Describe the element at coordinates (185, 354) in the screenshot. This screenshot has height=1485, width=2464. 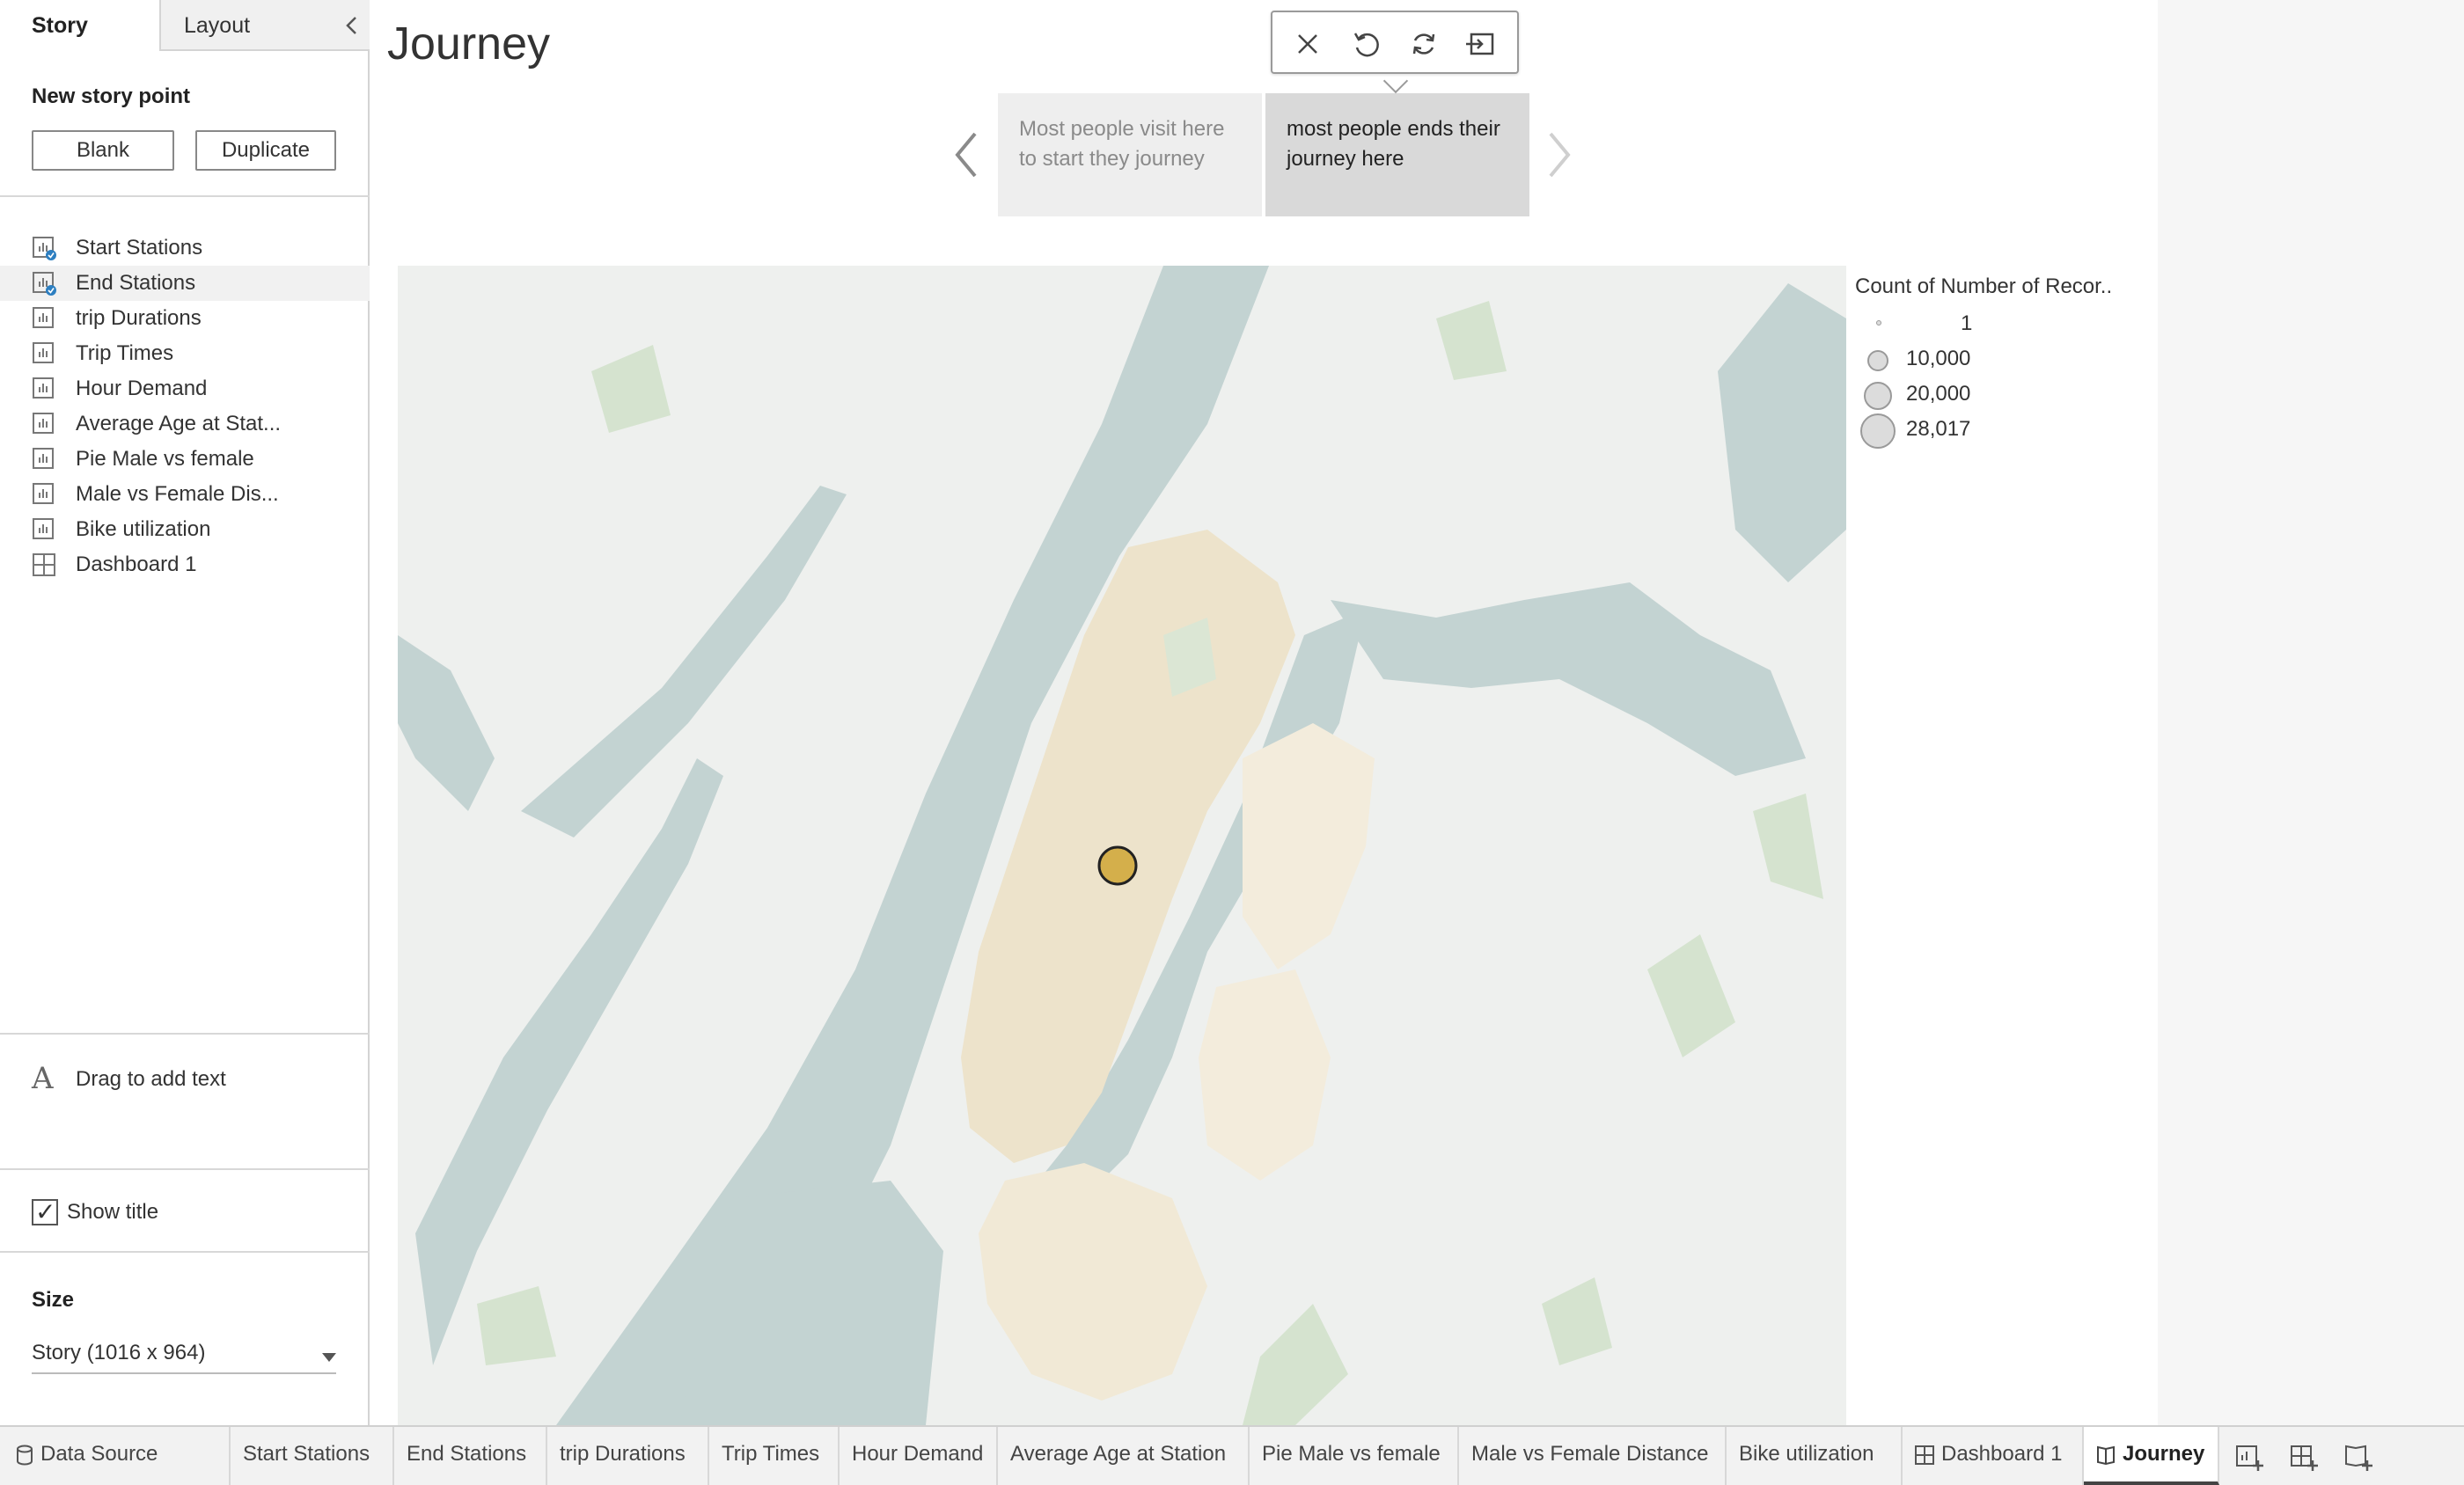
I see `sheet-item-trip-times: Trip Times` at that location.